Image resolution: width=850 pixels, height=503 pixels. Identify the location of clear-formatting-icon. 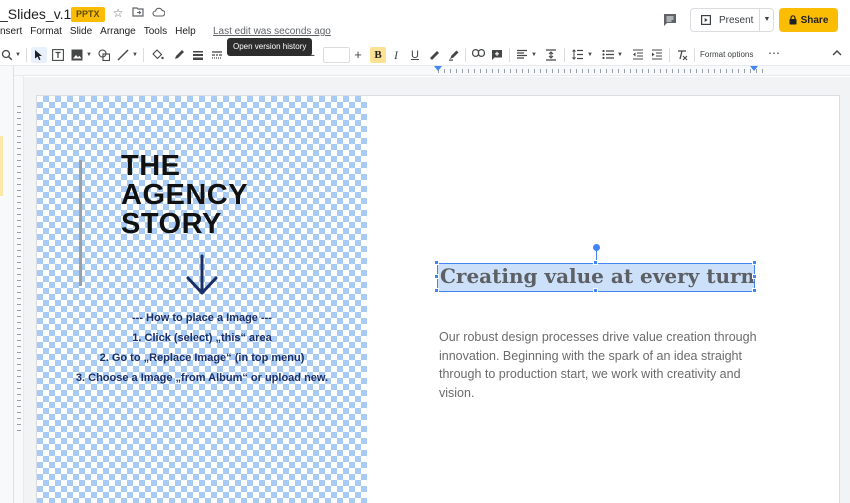
(682, 55).